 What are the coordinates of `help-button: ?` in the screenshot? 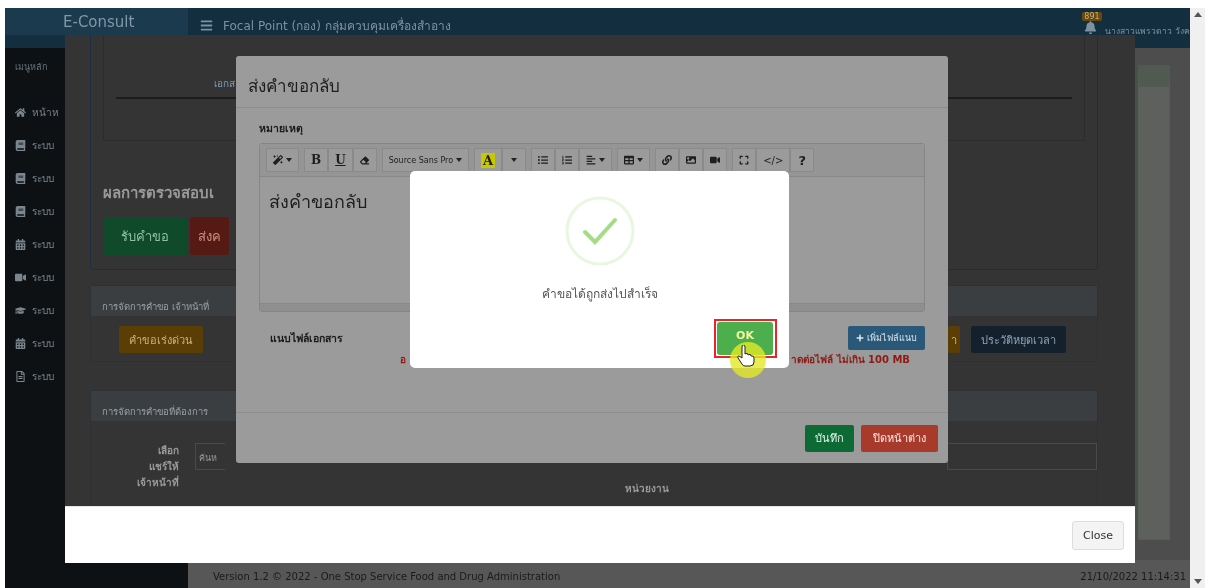 It's located at (802, 160).